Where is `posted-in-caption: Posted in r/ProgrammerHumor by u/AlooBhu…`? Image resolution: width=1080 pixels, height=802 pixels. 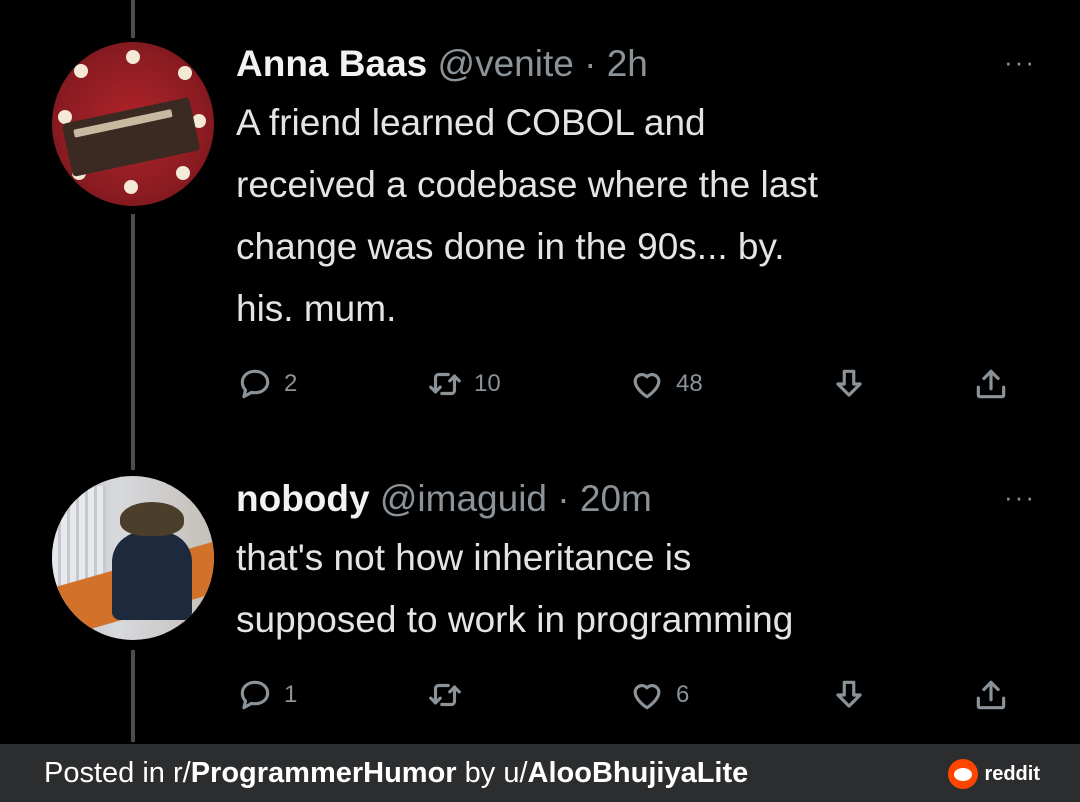 posted-in-caption: Posted in r/ProgrammerHumor by u/AlooBhu… is located at coordinates (396, 773).